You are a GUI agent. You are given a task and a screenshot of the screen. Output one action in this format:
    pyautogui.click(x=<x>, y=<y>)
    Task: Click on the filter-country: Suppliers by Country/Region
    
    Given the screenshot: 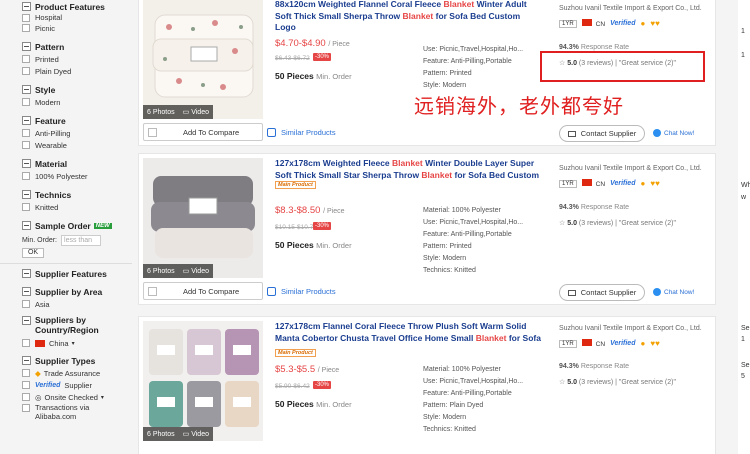 What is the action you would take?
    pyautogui.click(x=77, y=325)
    